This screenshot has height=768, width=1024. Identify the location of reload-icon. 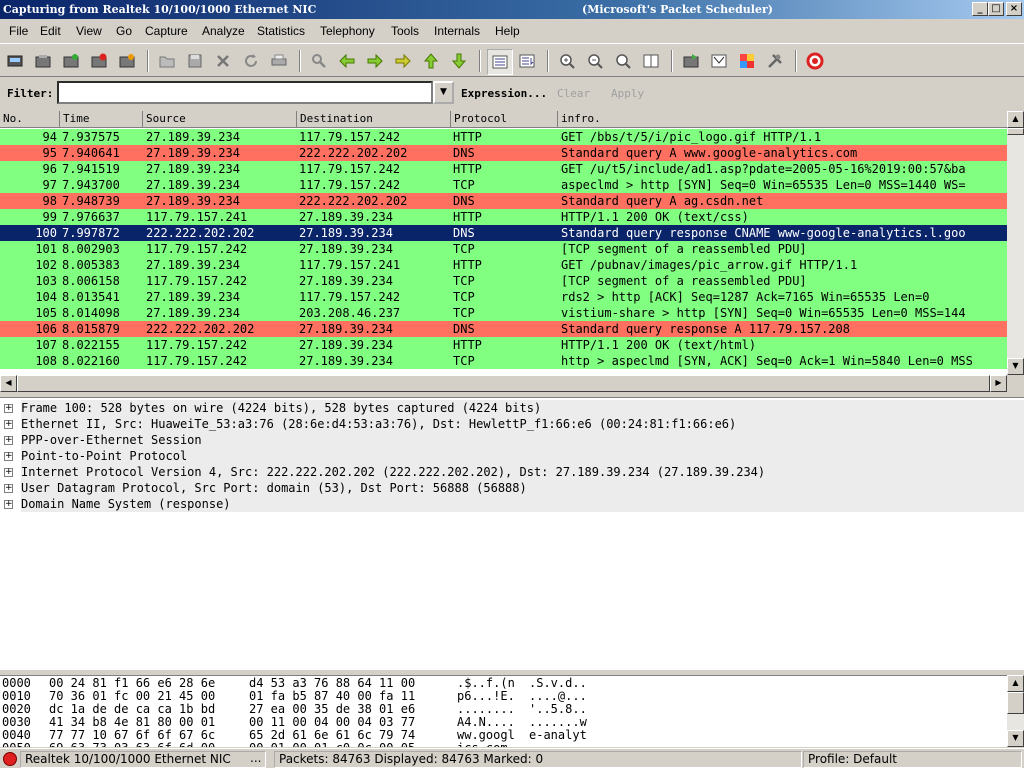
(251, 61).